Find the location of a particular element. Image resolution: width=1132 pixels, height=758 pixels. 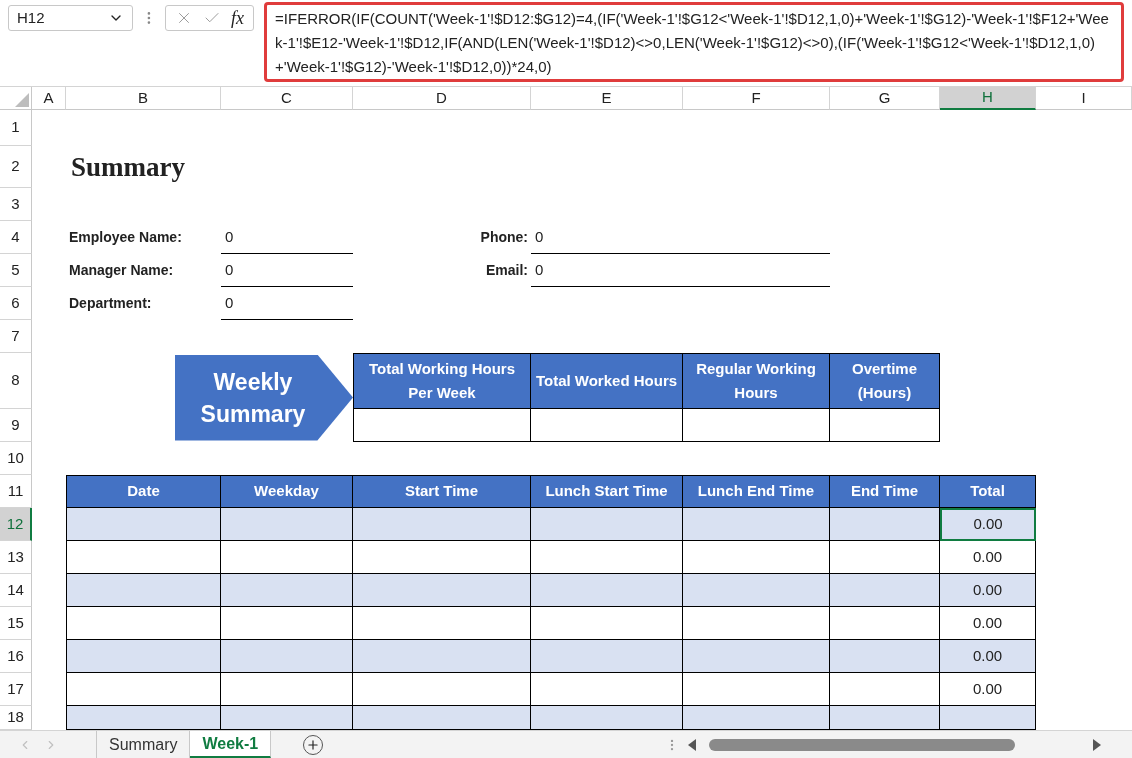

column-header: F is located at coordinates (756, 98).